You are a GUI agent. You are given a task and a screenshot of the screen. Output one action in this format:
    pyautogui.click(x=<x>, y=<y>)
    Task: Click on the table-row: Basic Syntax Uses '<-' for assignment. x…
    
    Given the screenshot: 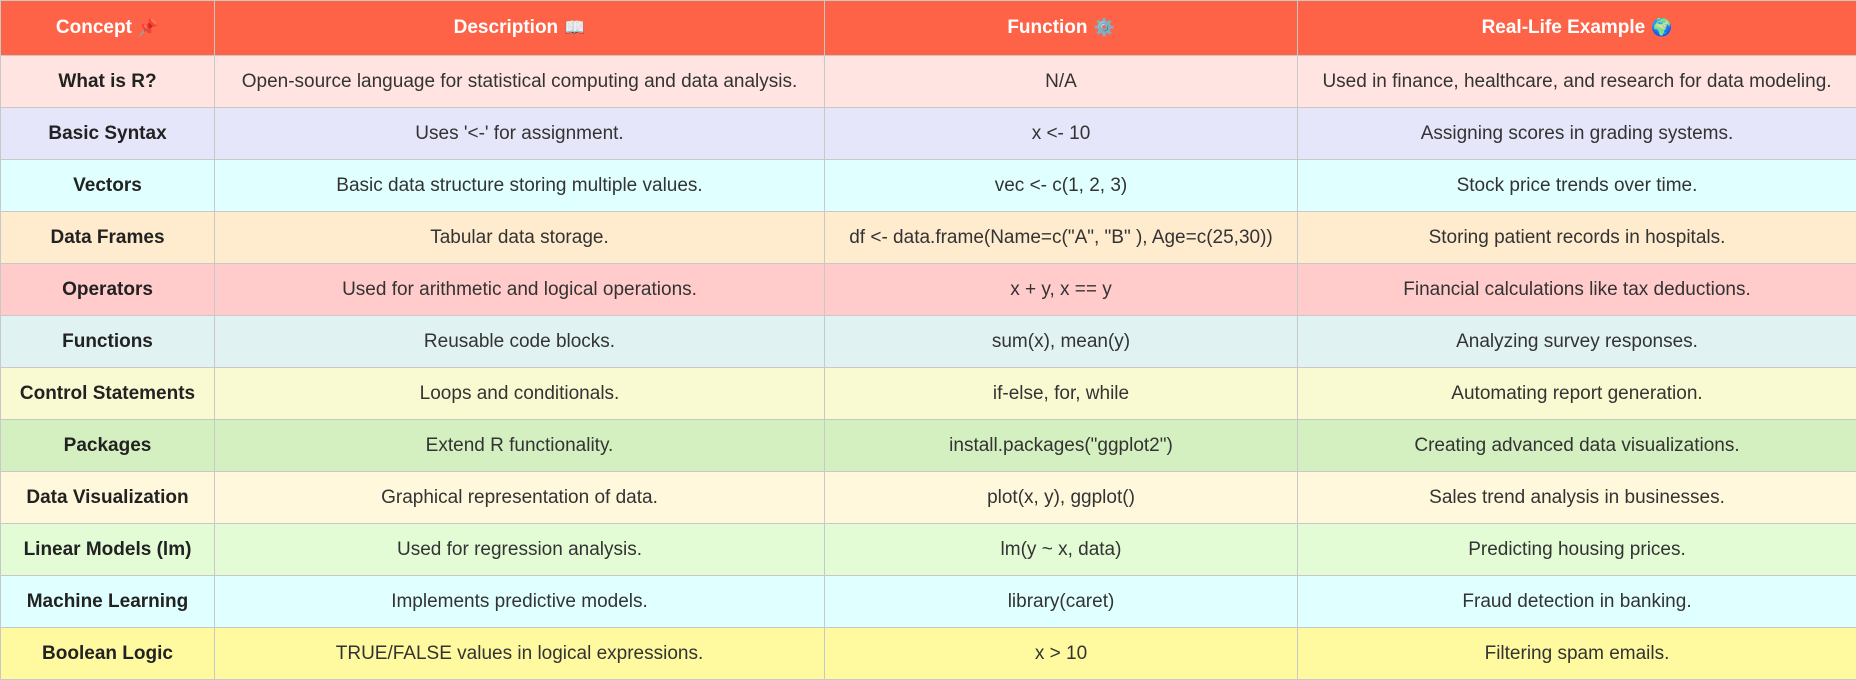 What is the action you would take?
    pyautogui.click(x=928, y=134)
    